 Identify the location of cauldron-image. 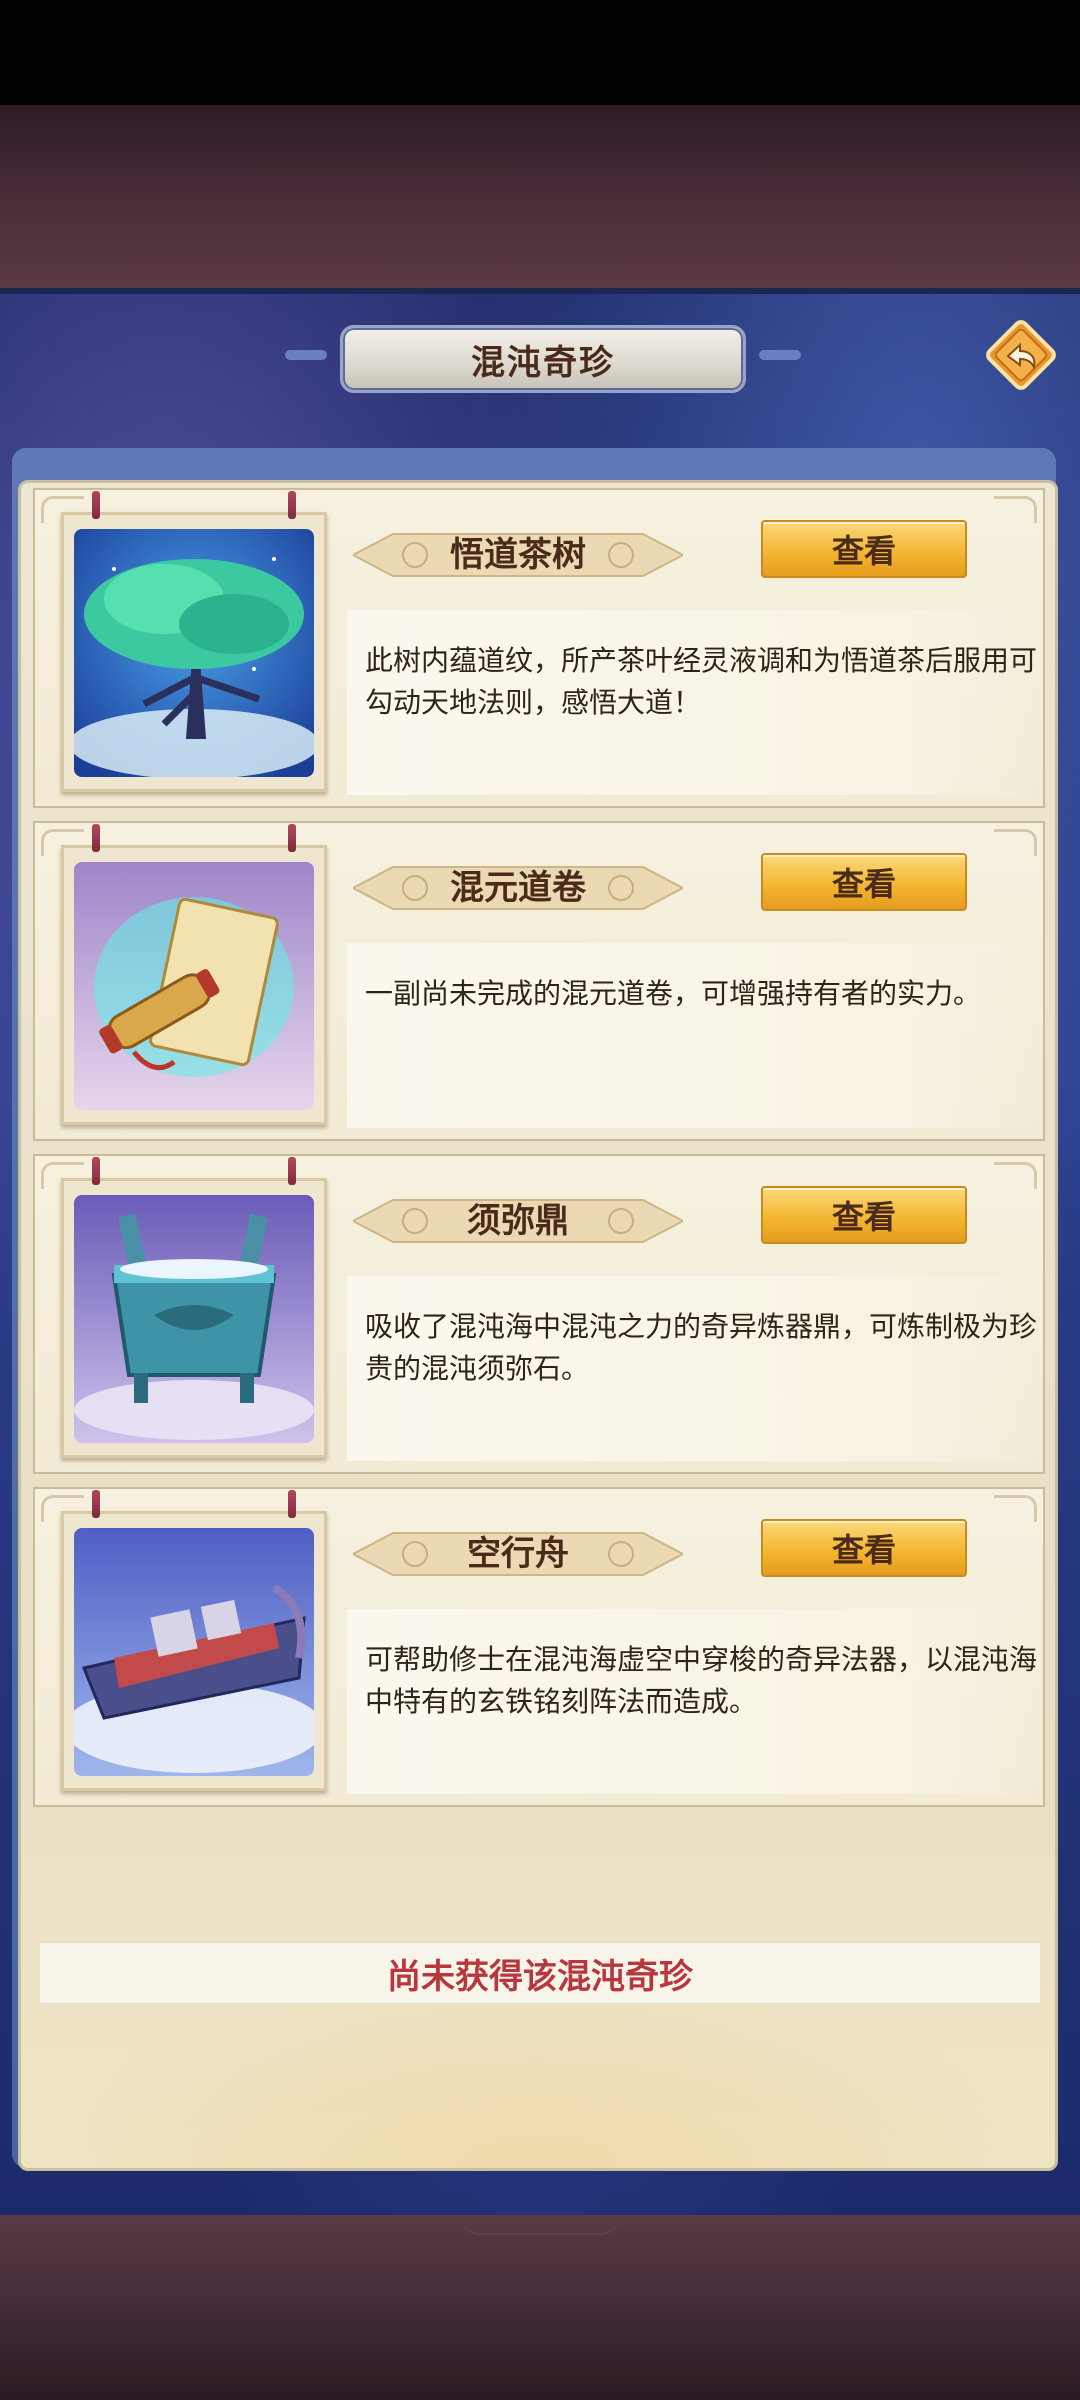
(194, 1319).